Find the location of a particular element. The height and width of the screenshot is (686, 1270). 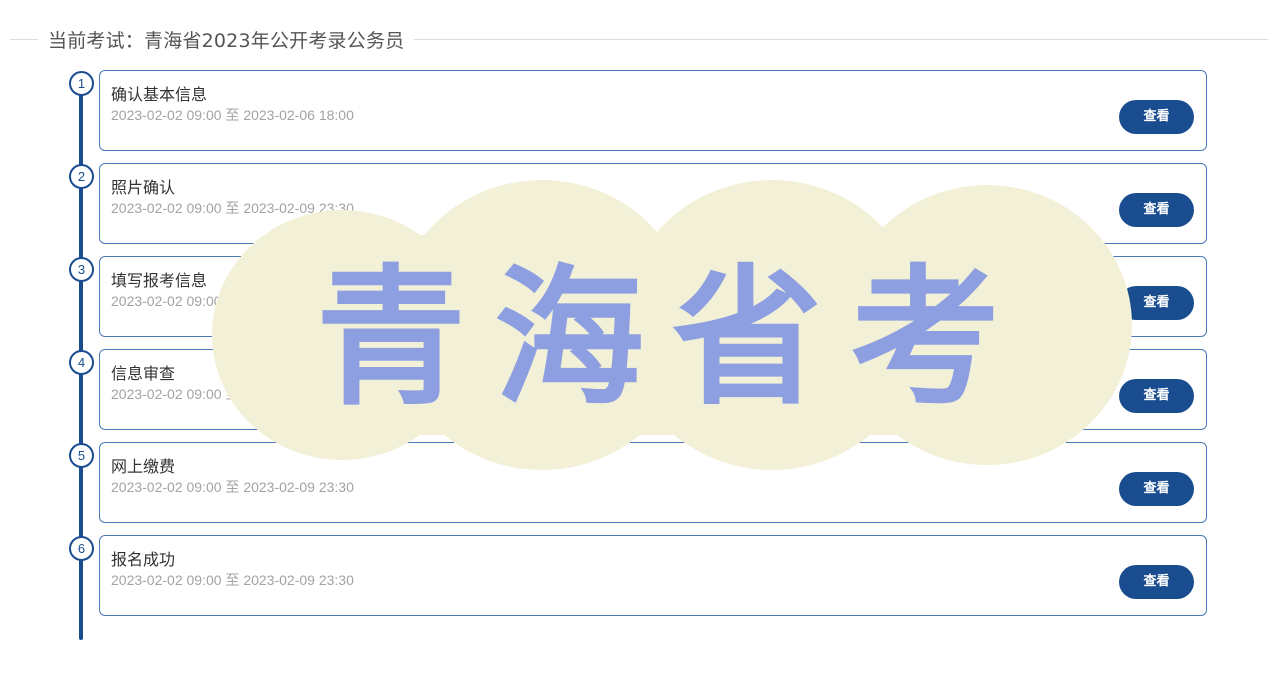

step-number-badge: 6 is located at coordinates (81, 548).